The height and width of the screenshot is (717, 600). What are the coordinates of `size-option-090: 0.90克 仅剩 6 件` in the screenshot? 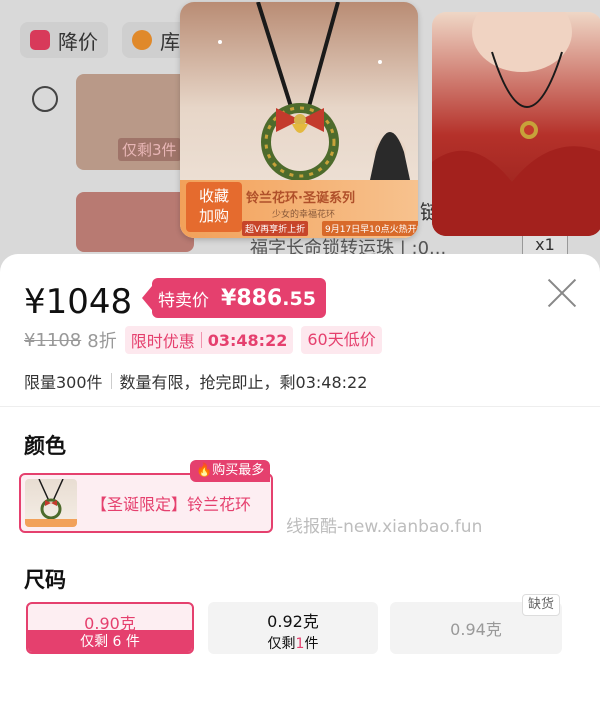 It's located at (110, 628).